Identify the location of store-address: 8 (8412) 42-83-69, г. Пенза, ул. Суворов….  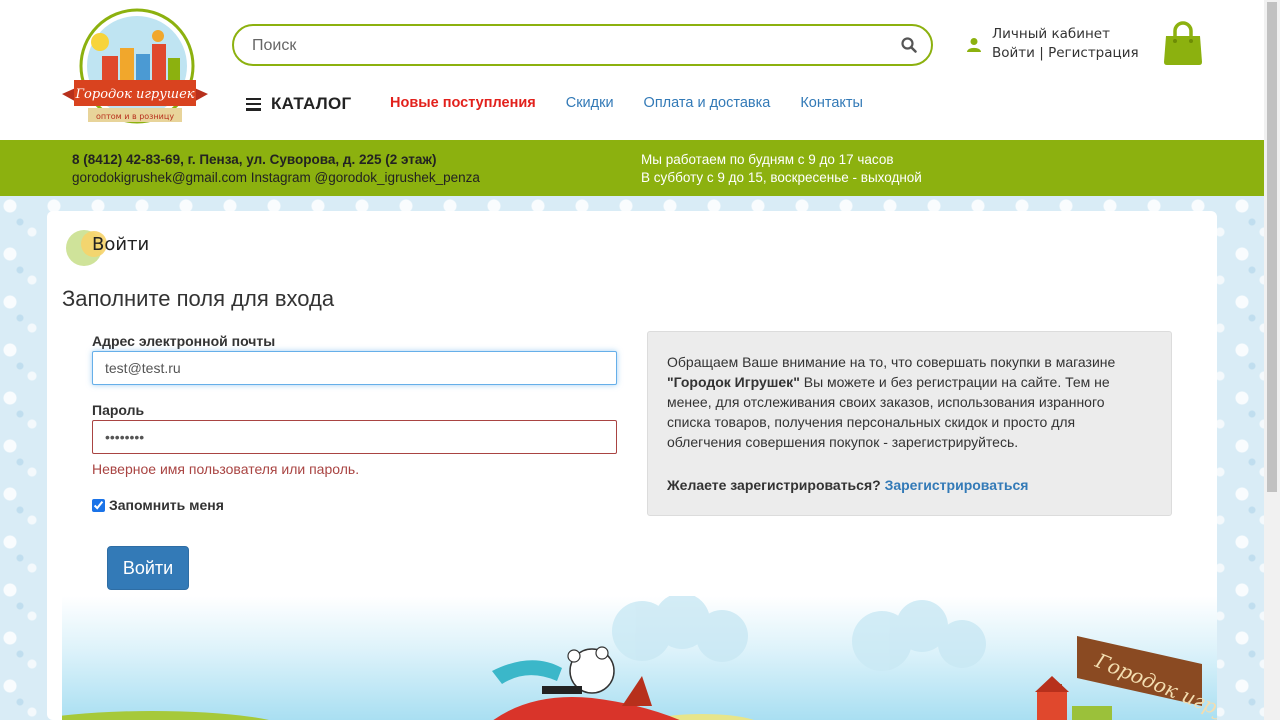
(254, 159).